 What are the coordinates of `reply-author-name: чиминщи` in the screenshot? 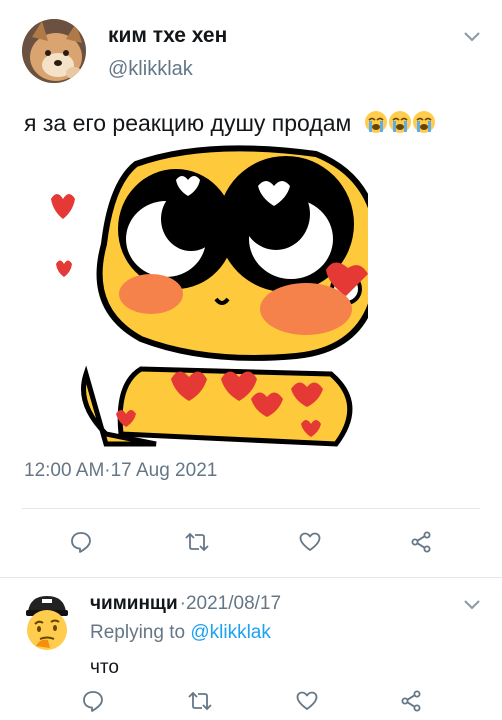 It's located at (134, 603).